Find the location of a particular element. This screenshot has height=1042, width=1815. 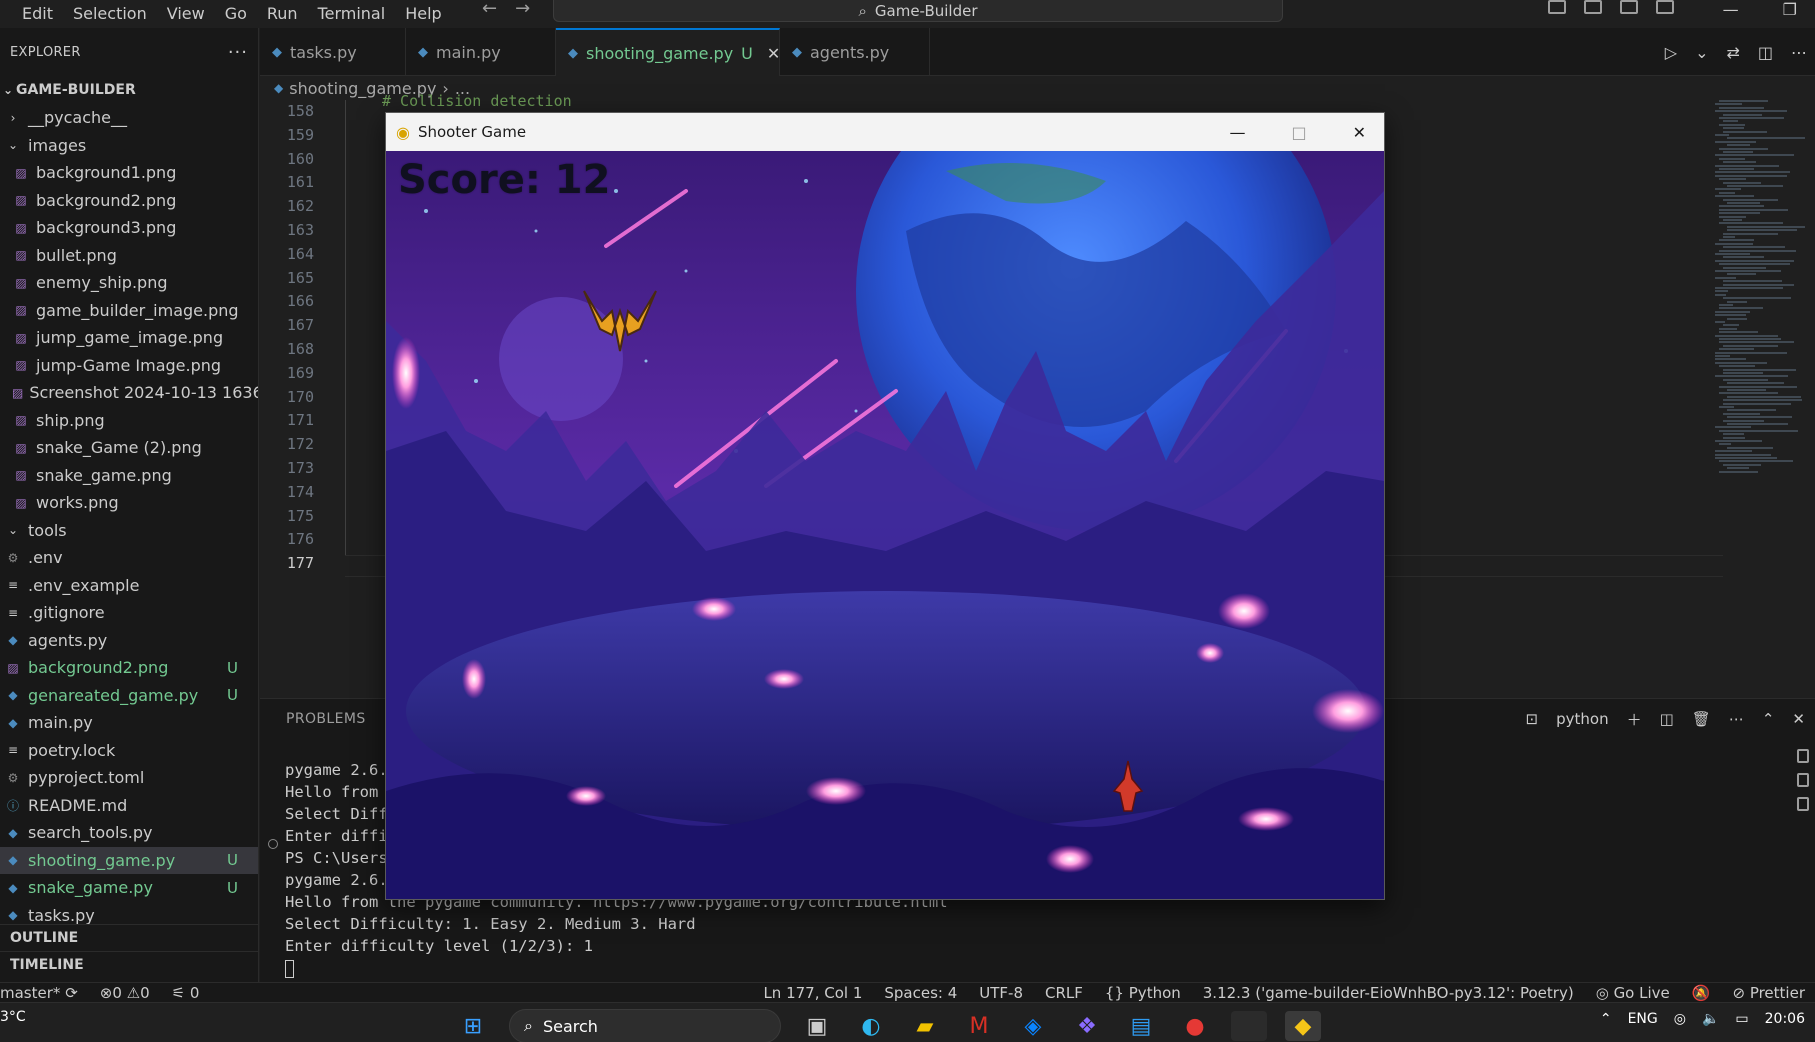

gmail-icon: M is located at coordinates (979, 1026).